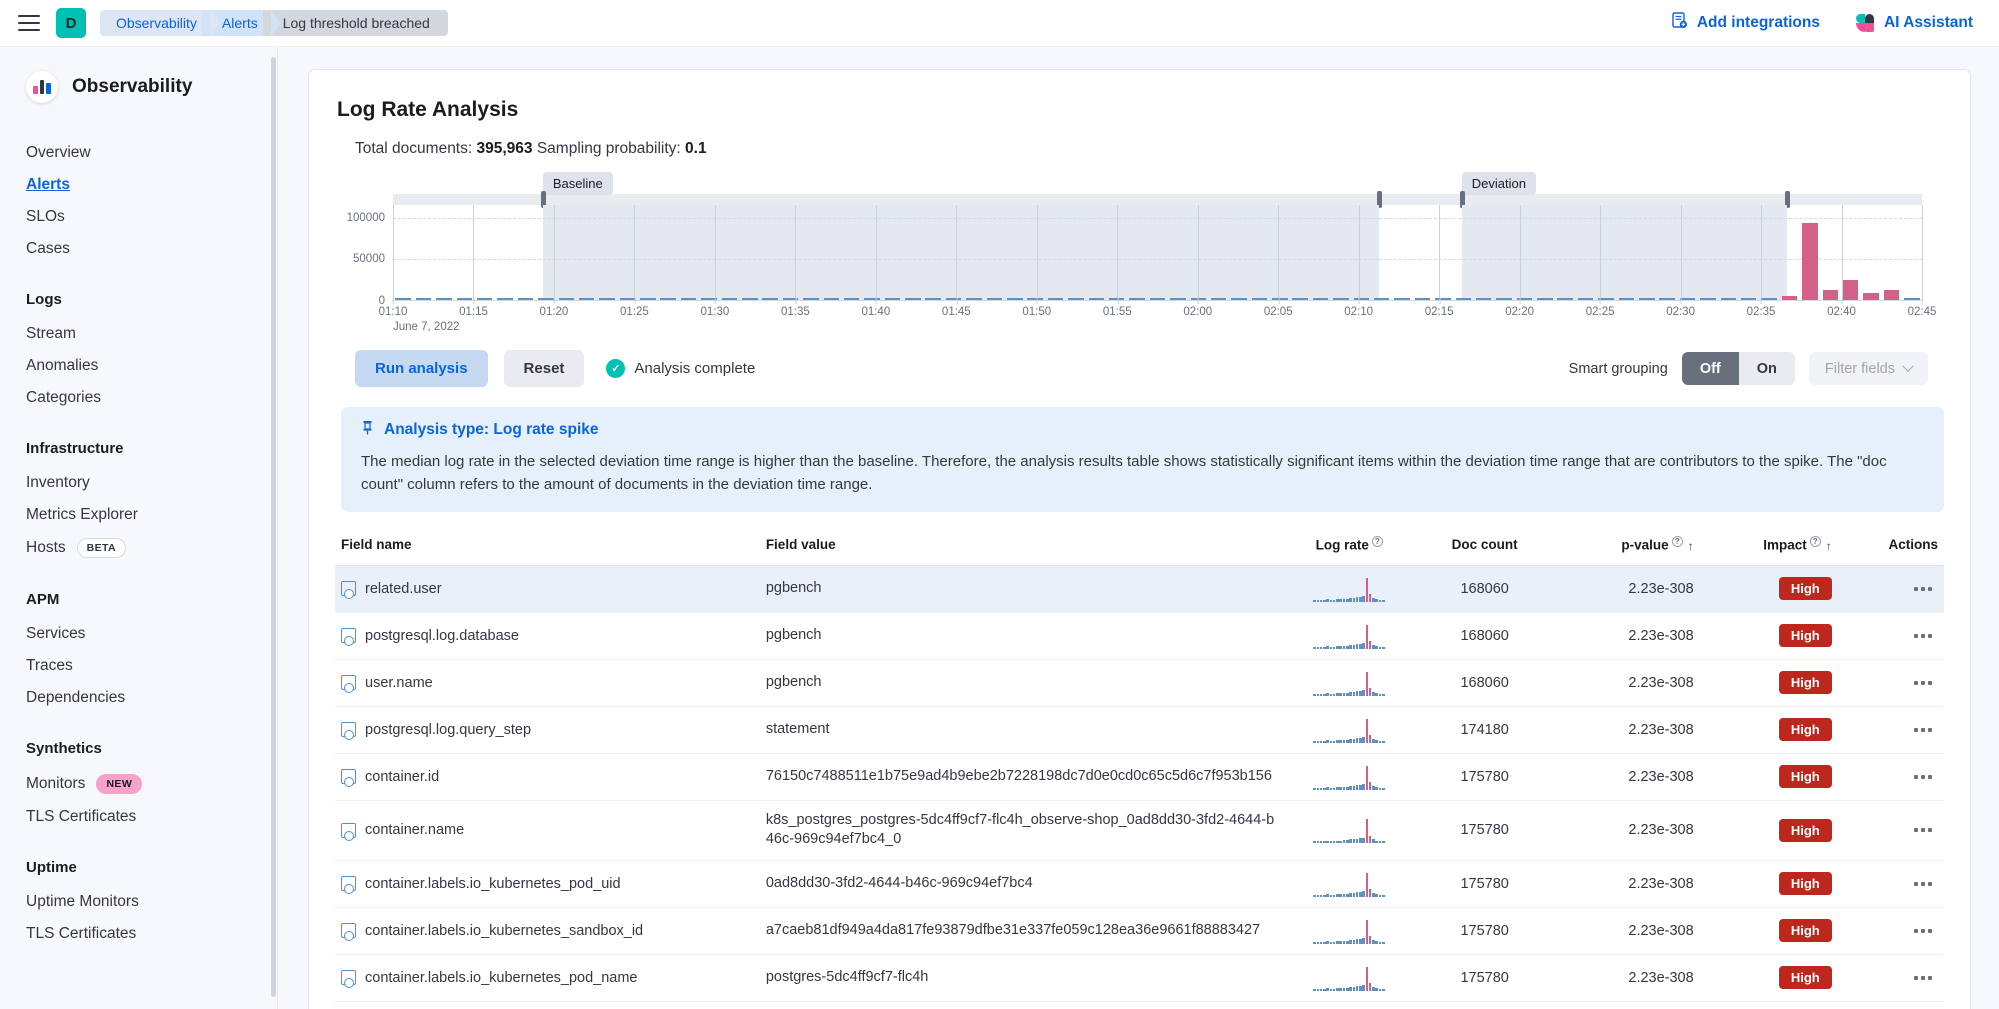  Describe the element at coordinates (138, 249) in the screenshot. I see `sidebar-item-cases: Cases` at that location.